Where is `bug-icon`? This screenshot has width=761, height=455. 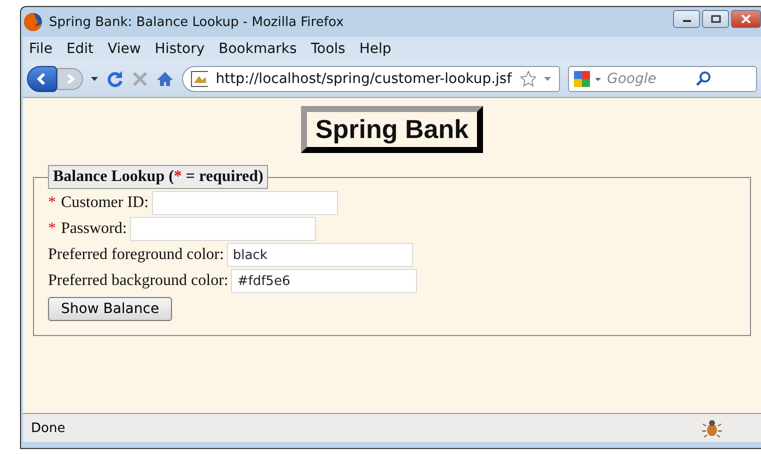
bug-icon is located at coordinates (712, 428).